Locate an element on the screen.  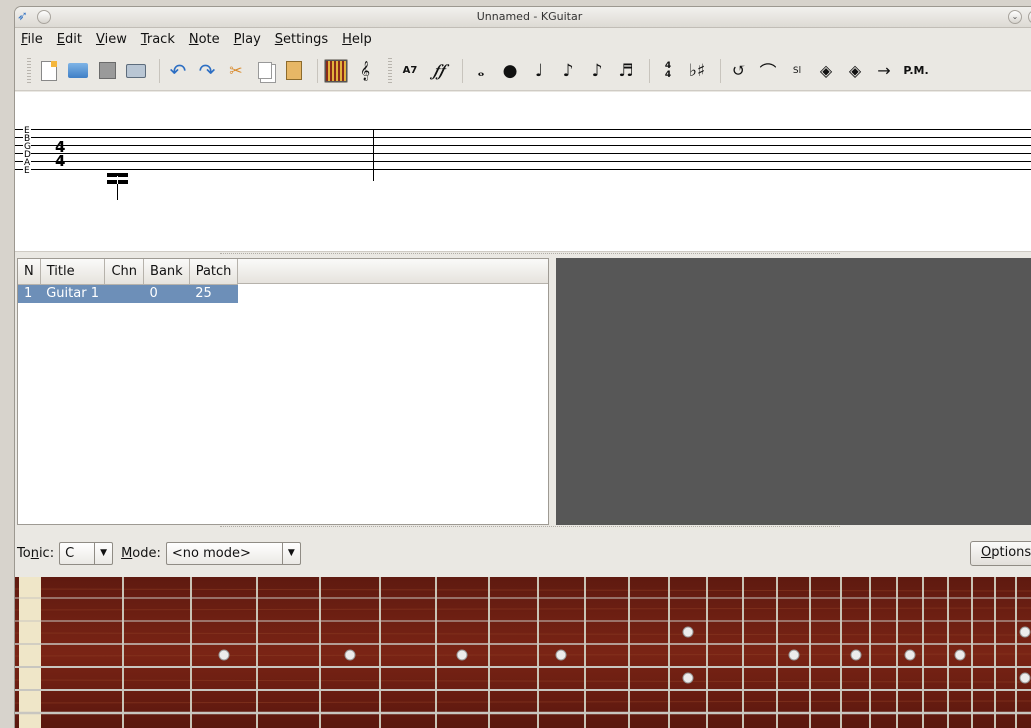
menu-file: File is located at coordinates (32, 39).